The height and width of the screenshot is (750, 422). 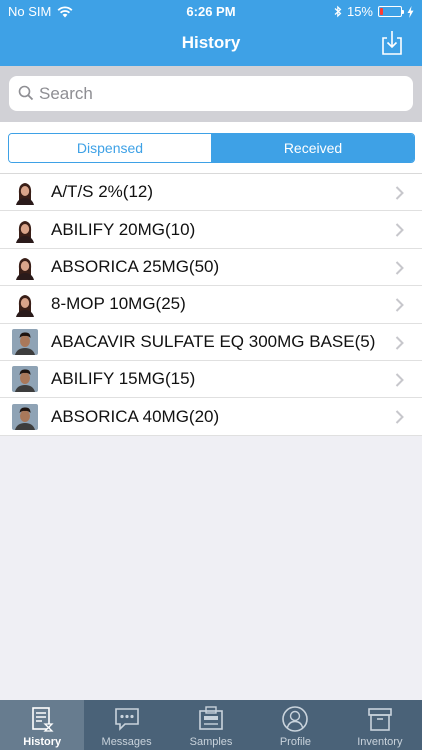 What do you see at coordinates (295, 742) in the screenshot?
I see `tab-label: Profile` at bounding box center [295, 742].